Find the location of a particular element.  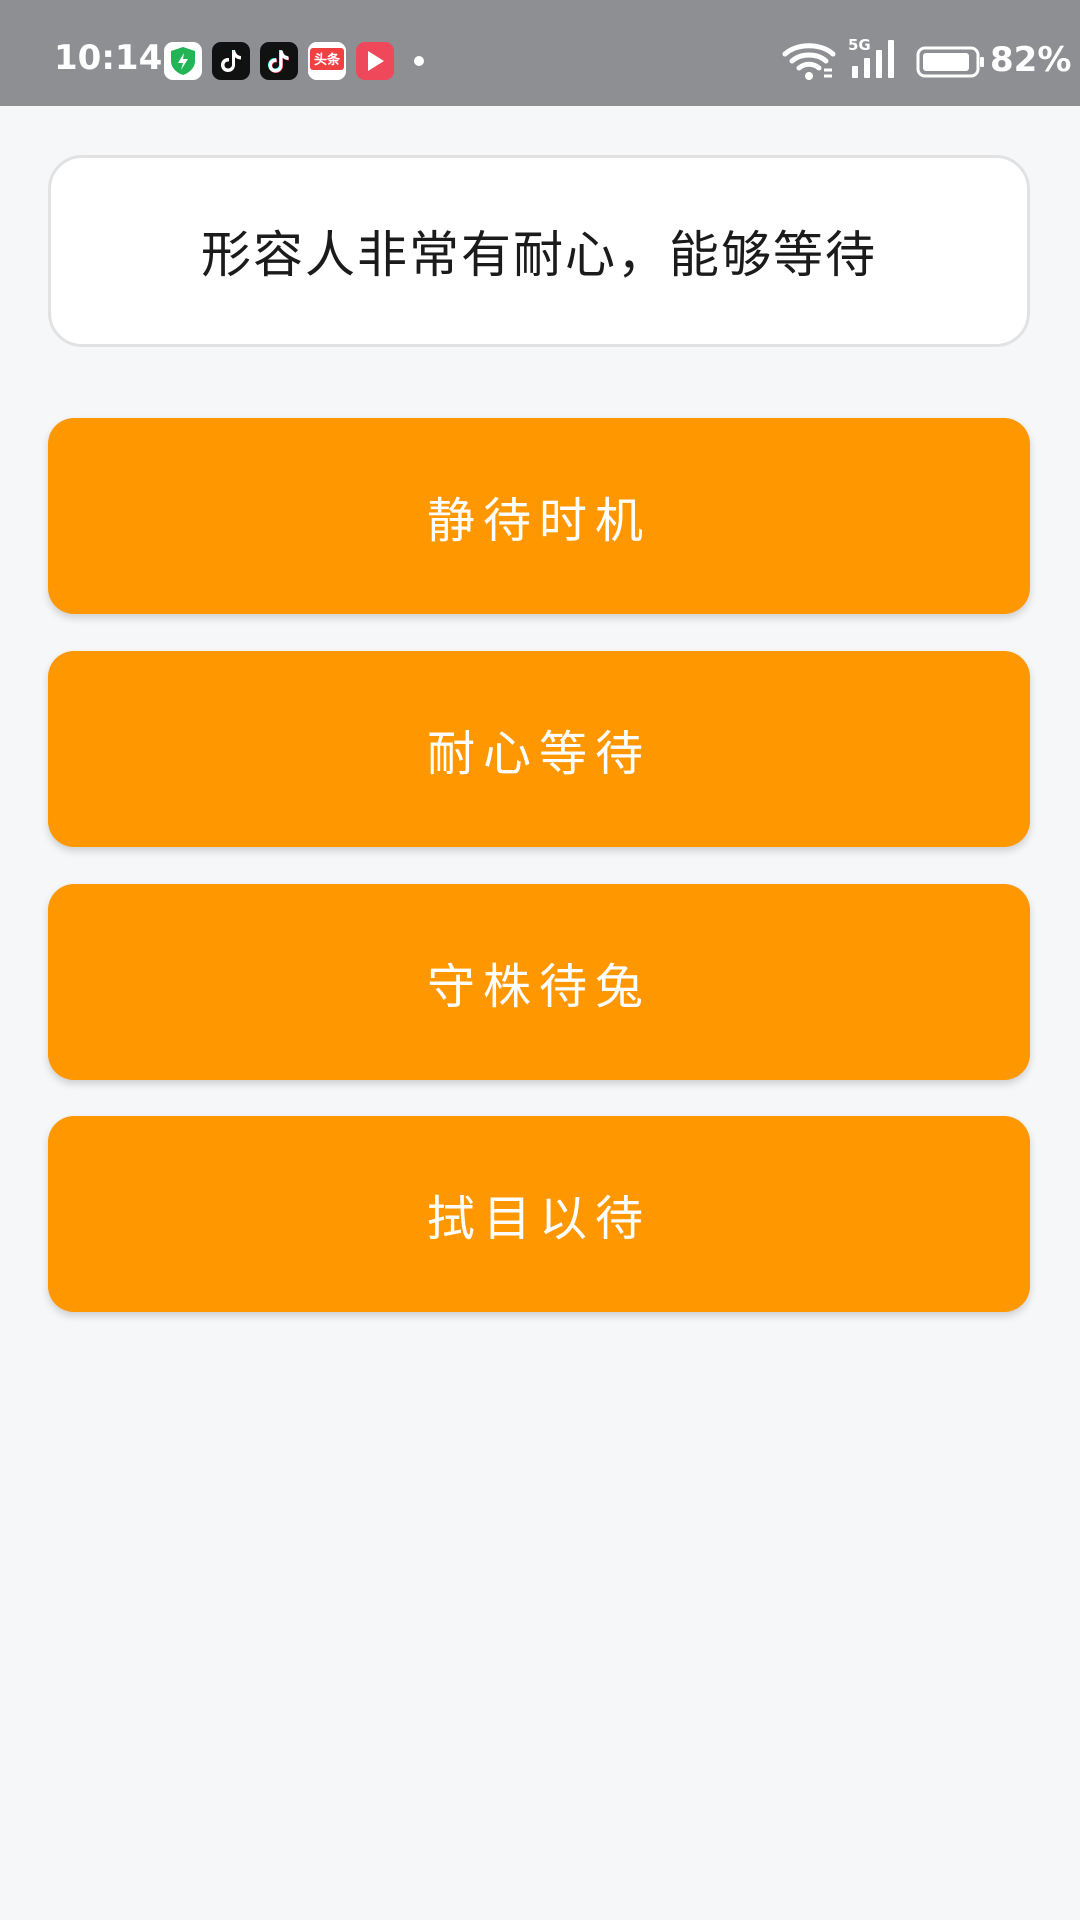

option-label: 耐心等待 is located at coordinates (538, 754).